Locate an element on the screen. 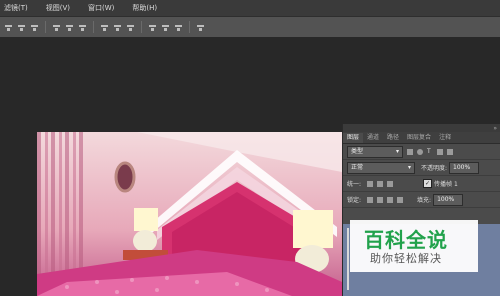  align-right-icon is located at coordinates (82, 27).